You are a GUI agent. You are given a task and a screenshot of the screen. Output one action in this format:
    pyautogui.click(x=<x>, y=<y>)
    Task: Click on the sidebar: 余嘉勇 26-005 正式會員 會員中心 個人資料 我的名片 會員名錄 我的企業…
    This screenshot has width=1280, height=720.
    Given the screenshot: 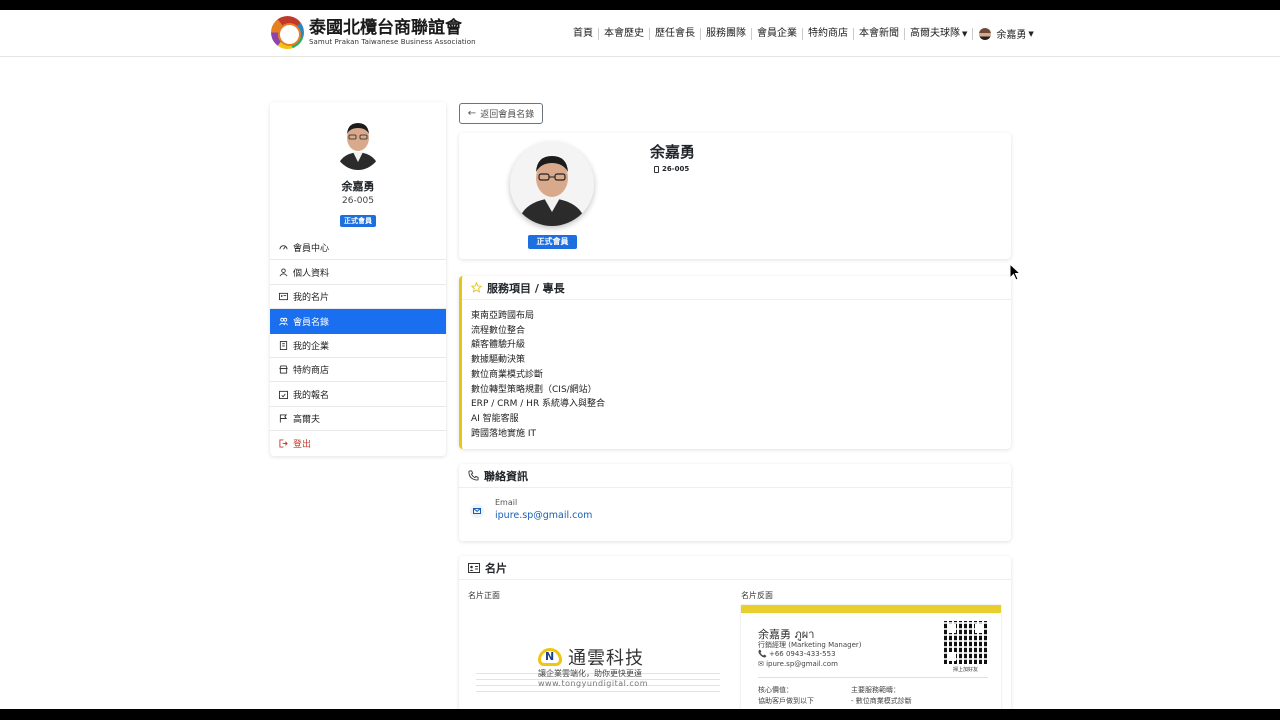 What is the action you would take?
    pyautogui.click(x=358, y=279)
    